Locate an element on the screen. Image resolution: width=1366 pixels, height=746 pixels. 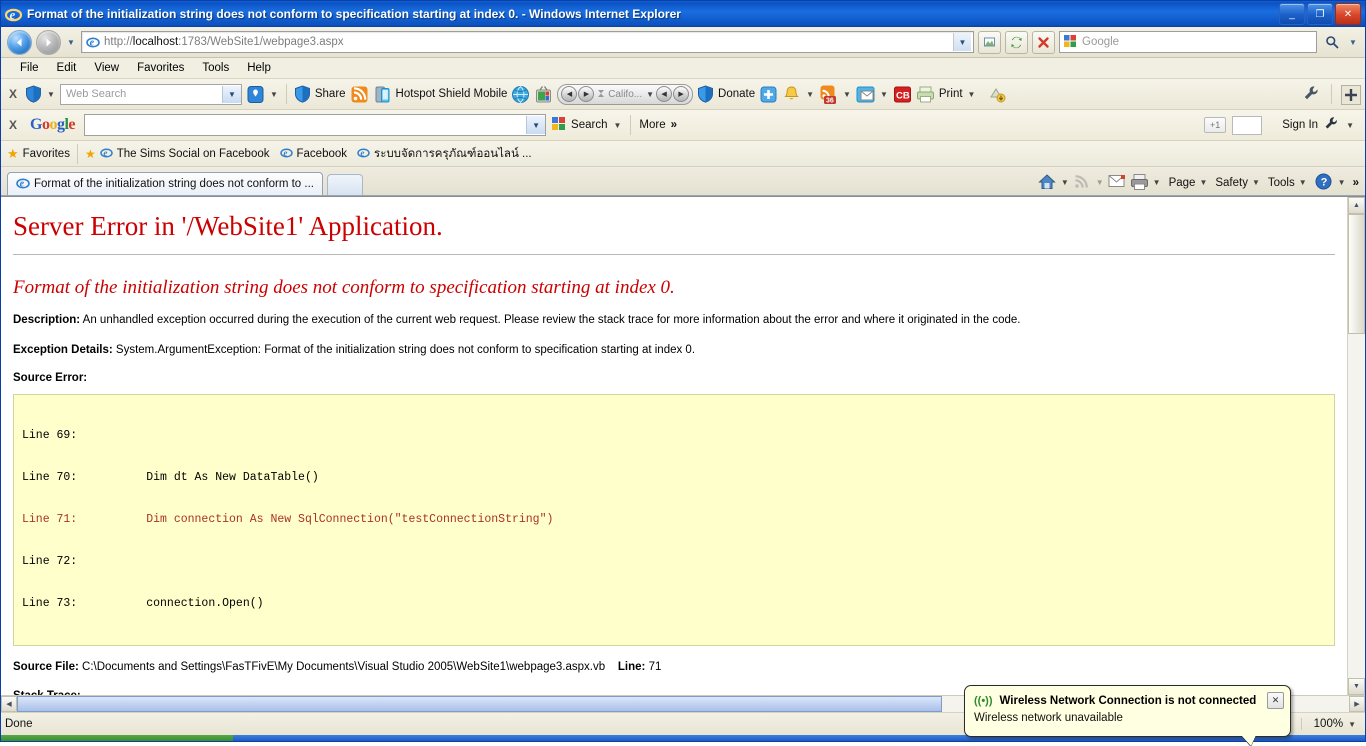
share-shield-icon is located at coordinates (302, 94).